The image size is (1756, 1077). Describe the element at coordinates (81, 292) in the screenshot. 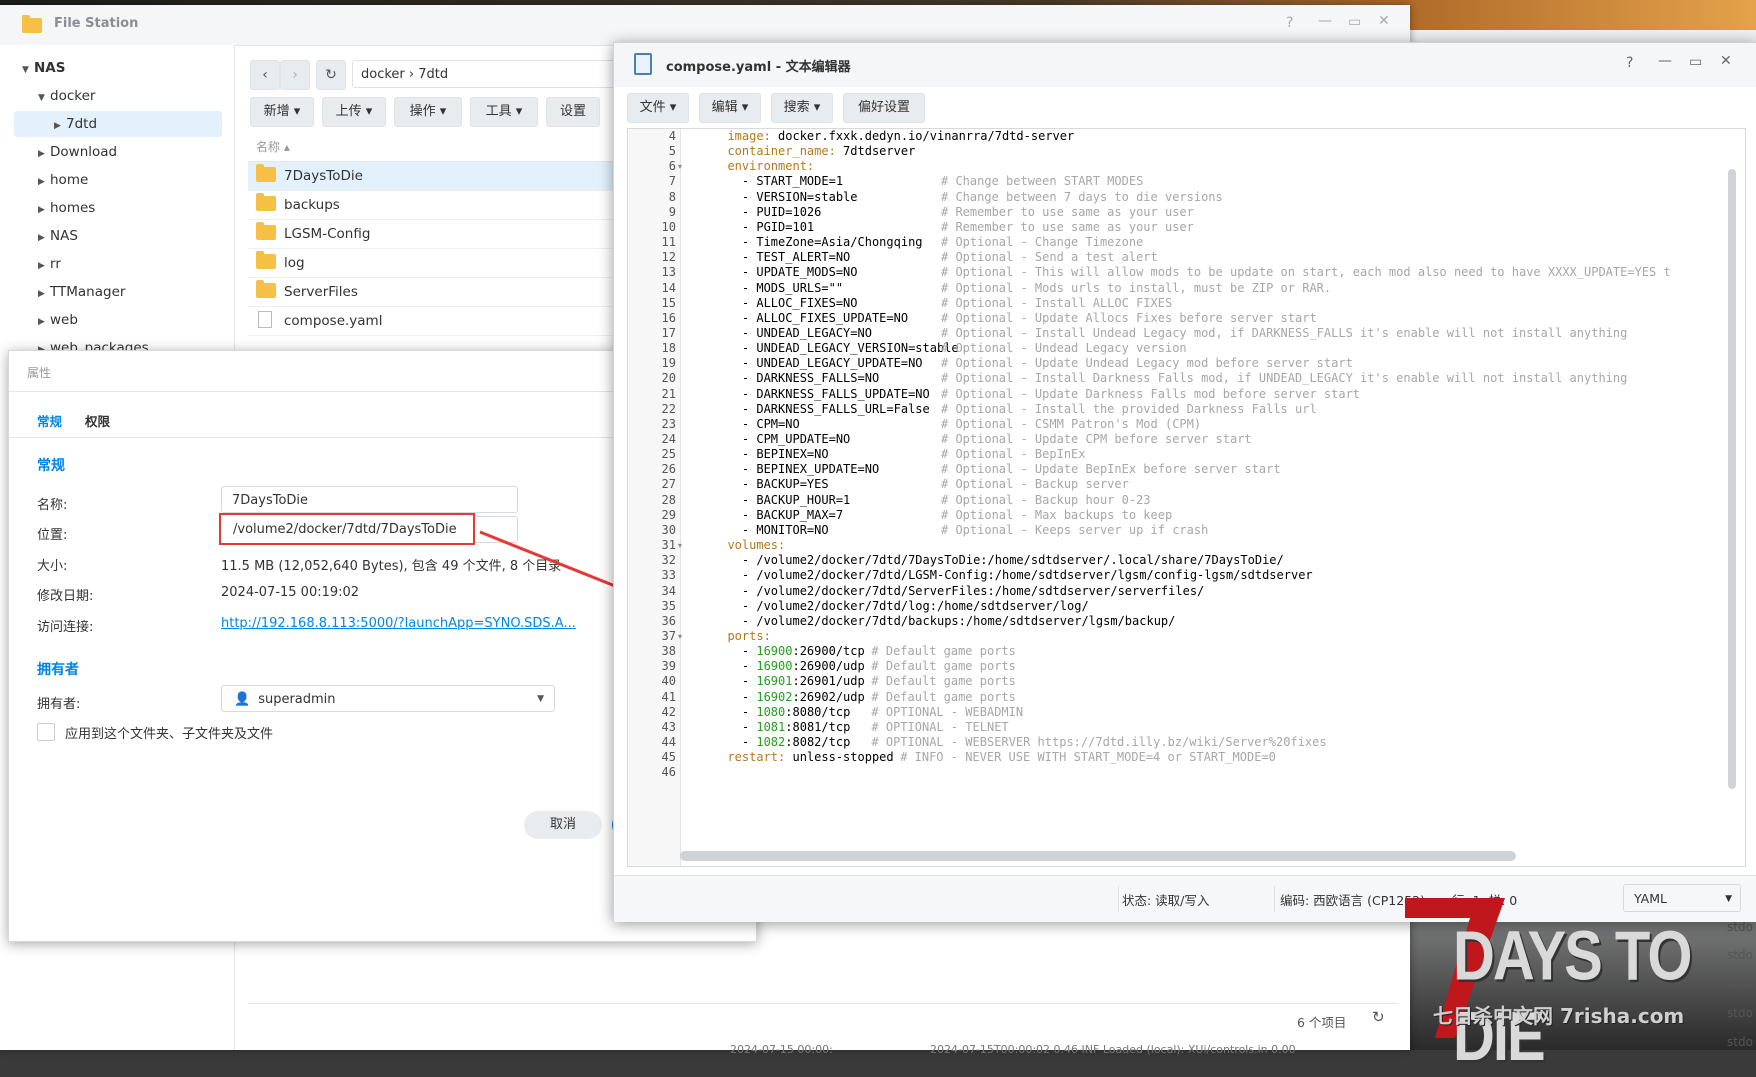

I see `tree-item-ttmanager: ▶ TTManager` at that location.